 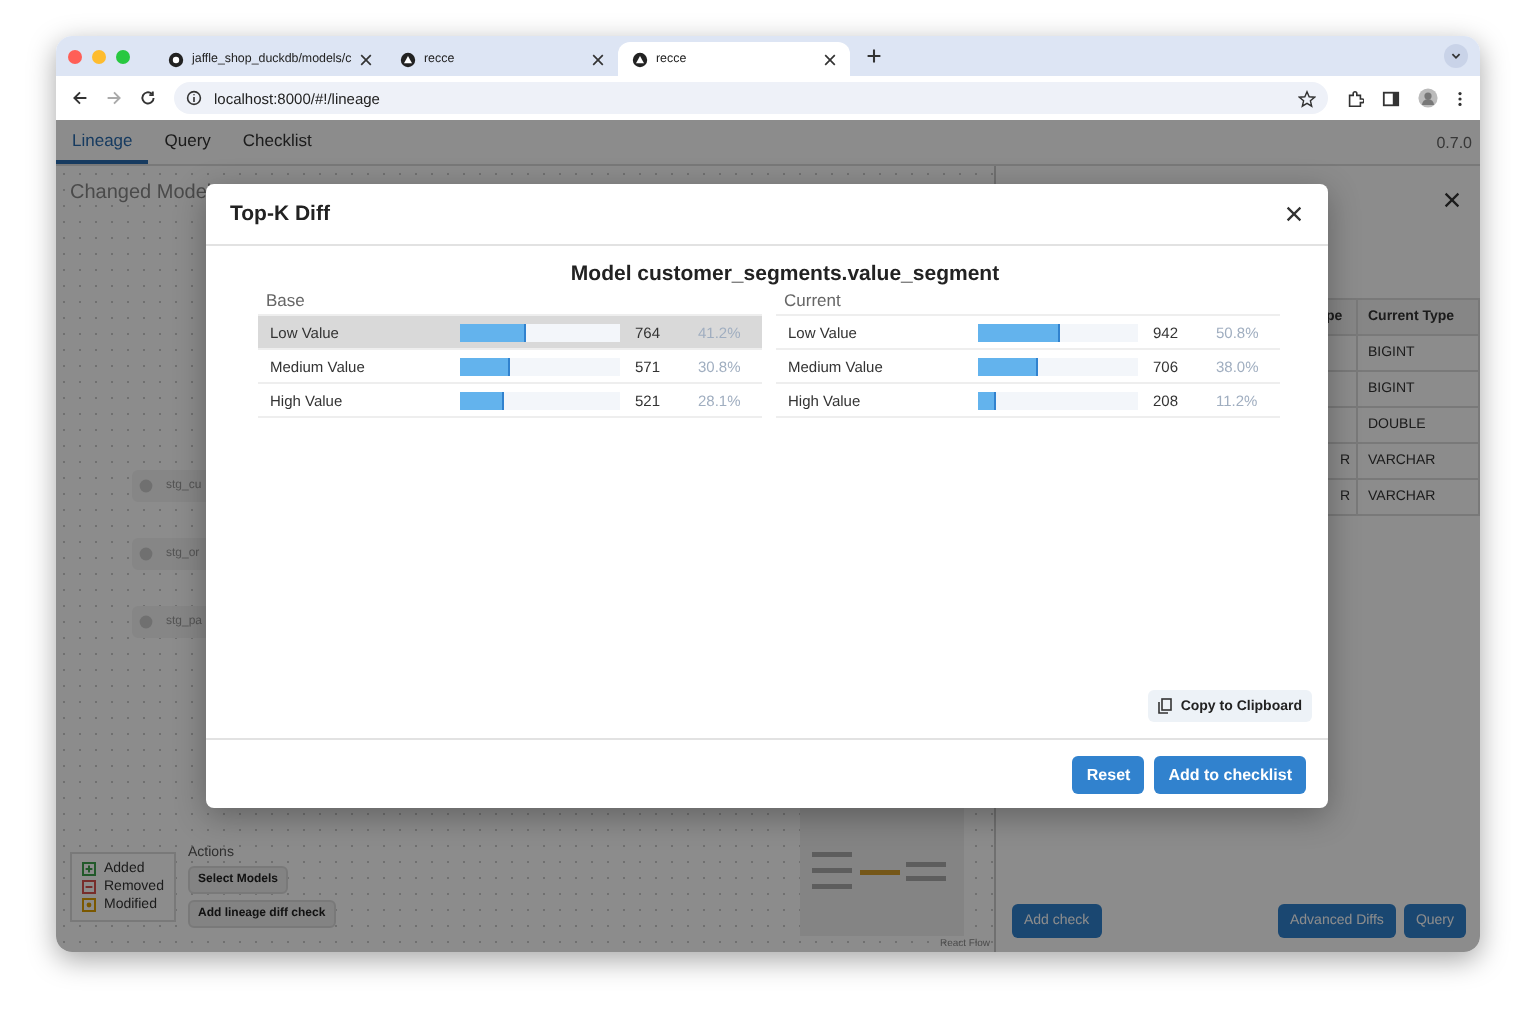 I want to click on model-heading: Model customer_segments.value_segment, so click(x=785, y=274).